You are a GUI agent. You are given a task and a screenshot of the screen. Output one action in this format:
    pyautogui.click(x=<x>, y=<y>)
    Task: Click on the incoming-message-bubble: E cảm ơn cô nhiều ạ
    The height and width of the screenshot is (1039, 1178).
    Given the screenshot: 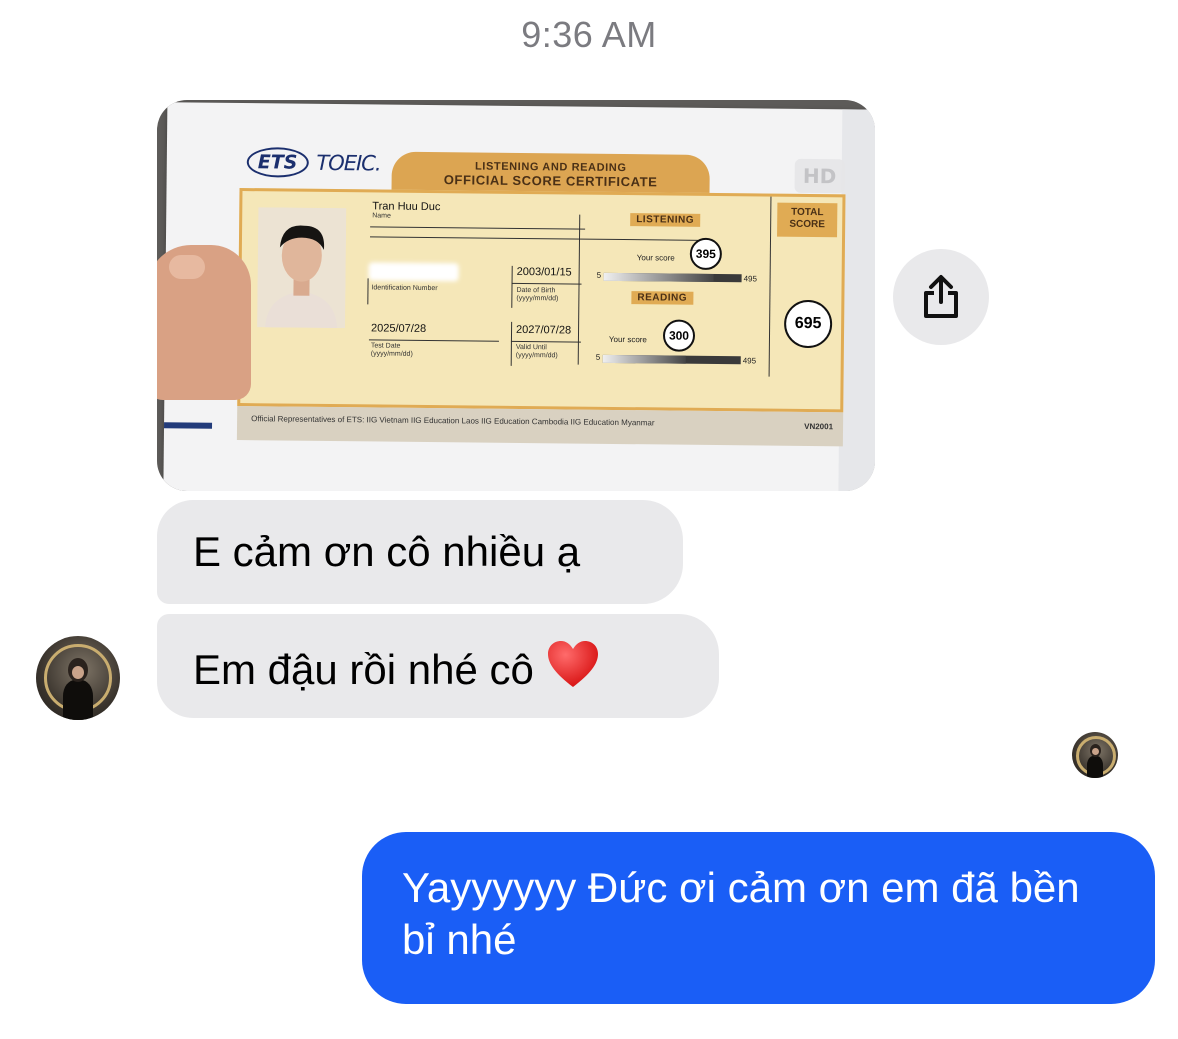 What is the action you would take?
    pyautogui.click(x=420, y=552)
    